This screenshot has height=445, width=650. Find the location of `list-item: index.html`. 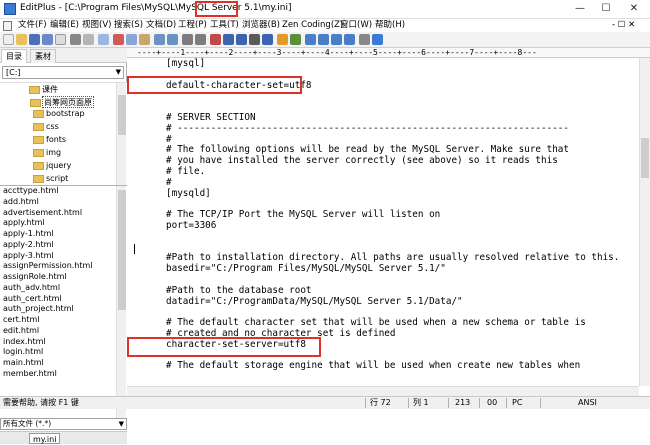

list-item: index.html is located at coordinates (24, 342).